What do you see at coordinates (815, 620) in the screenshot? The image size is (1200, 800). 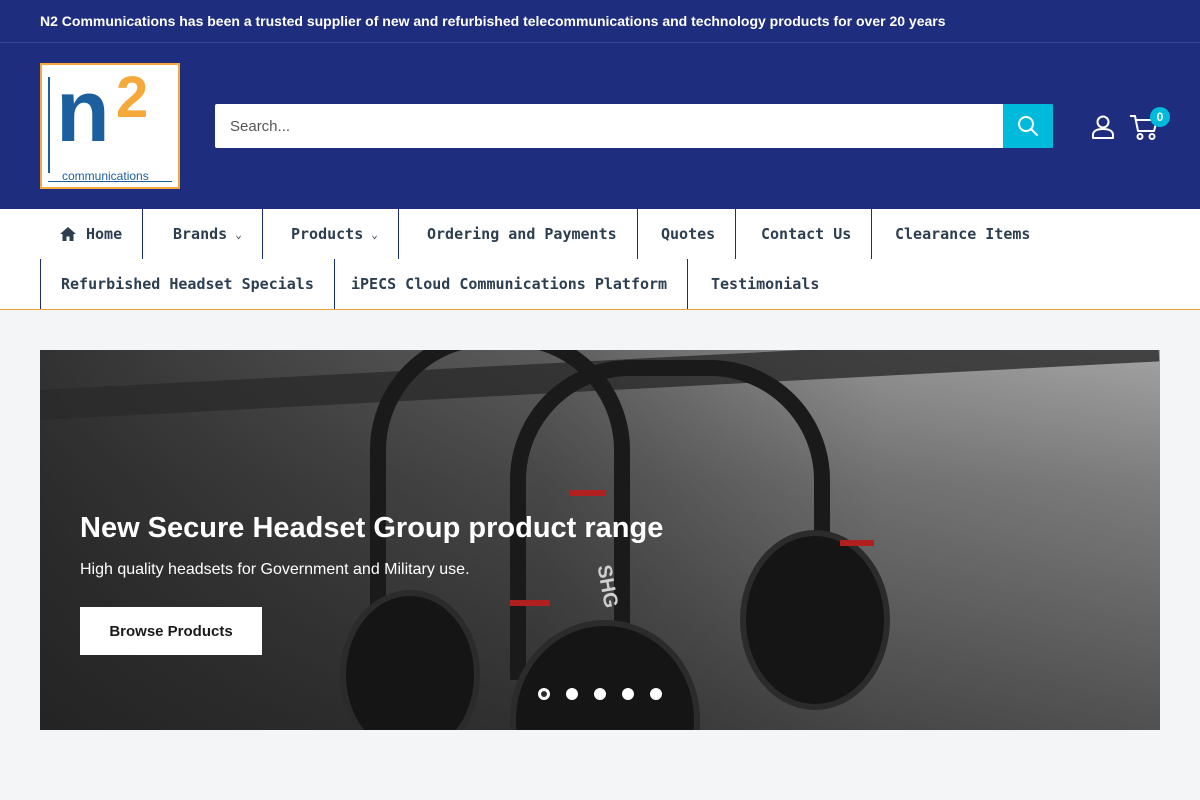 I see `headset-earcup-right` at bounding box center [815, 620].